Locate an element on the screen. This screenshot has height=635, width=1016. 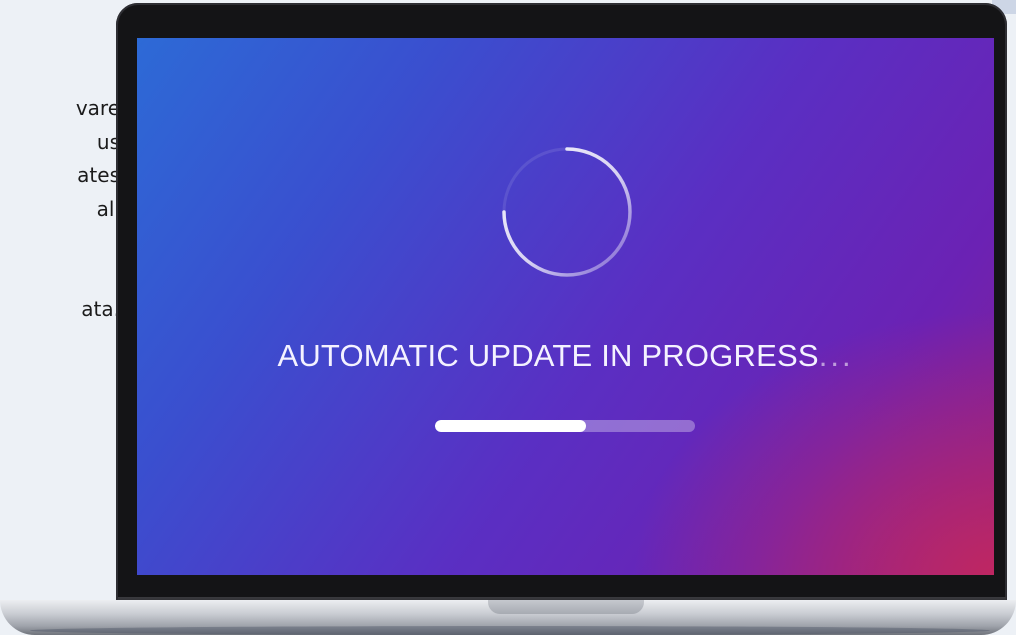
laptop-shadow is located at coordinates (510, 630).